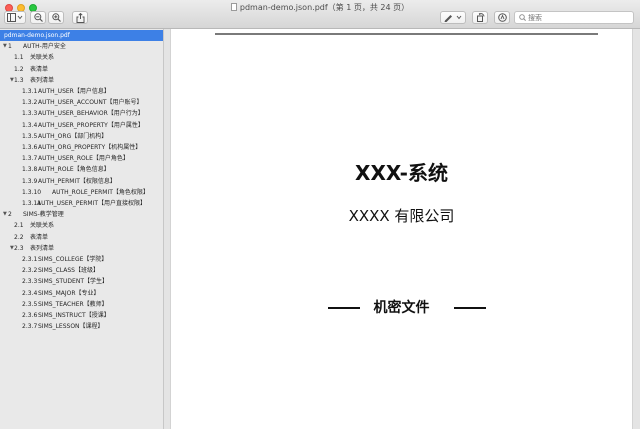  Describe the element at coordinates (81, 91) in the screenshot. I see `outline-item: 1.3.1 AUTH_USER【用户信息】` at that location.